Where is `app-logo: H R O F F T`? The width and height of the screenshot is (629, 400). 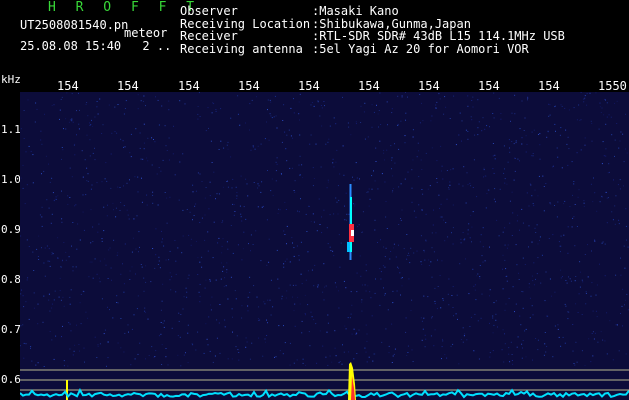 app-logo: H R O F F T is located at coordinates (124, 7).